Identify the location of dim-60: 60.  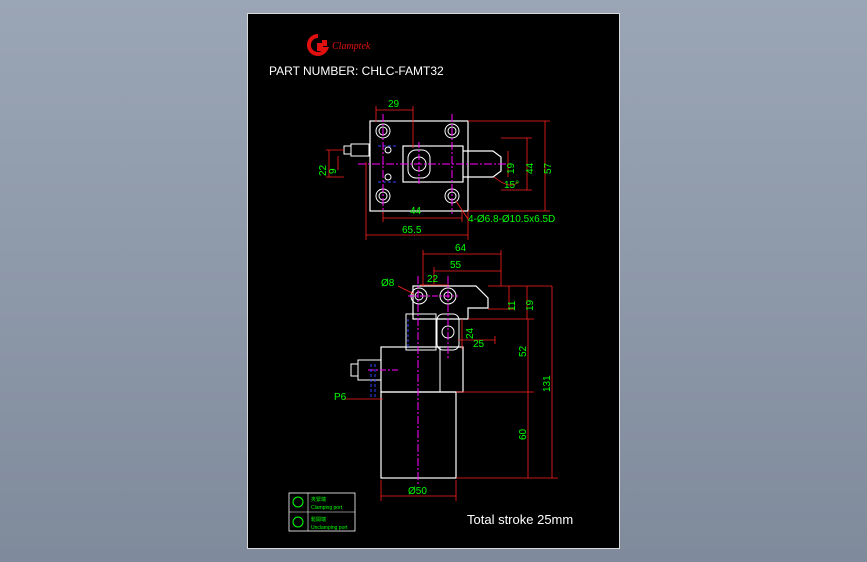
(523, 434).